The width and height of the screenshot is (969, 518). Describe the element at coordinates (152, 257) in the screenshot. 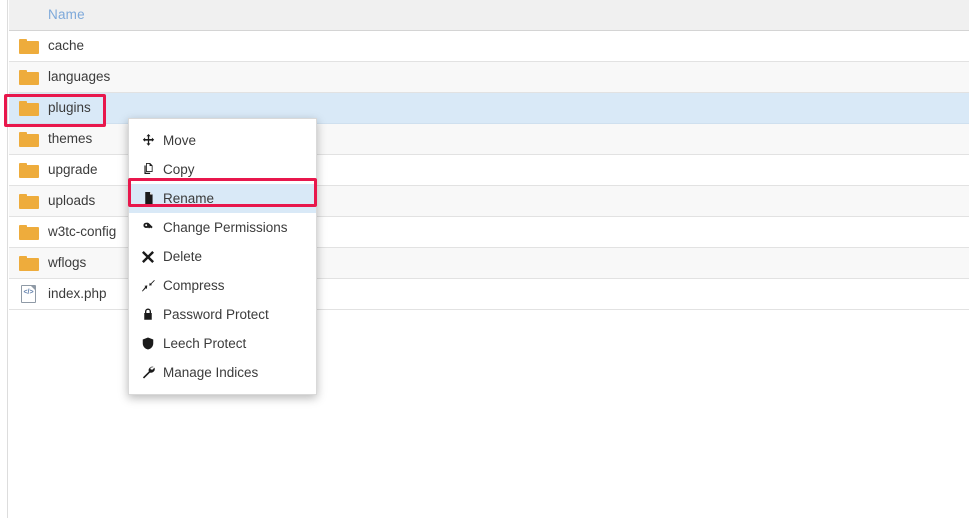

I see `x-mark-icon` at that location.